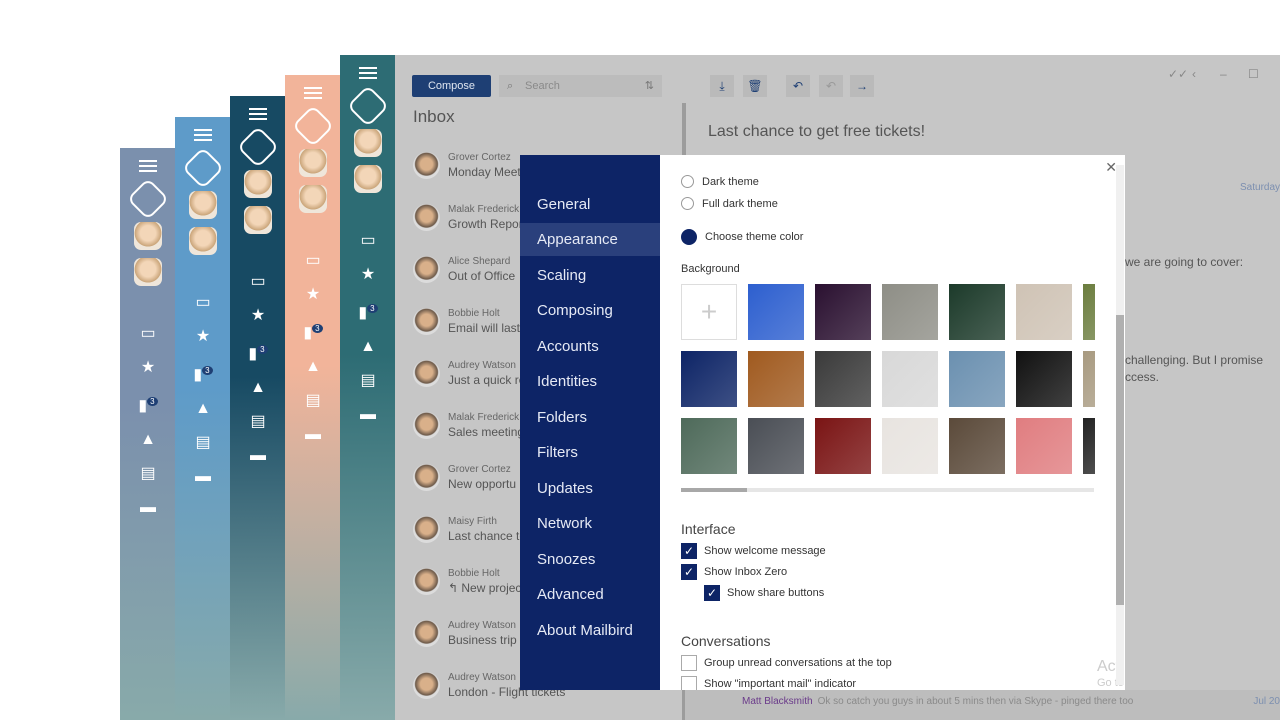 The image size is (1280, 724). I want to click on checkbox-option: ✓ Show welcome message, so click(753, 551).